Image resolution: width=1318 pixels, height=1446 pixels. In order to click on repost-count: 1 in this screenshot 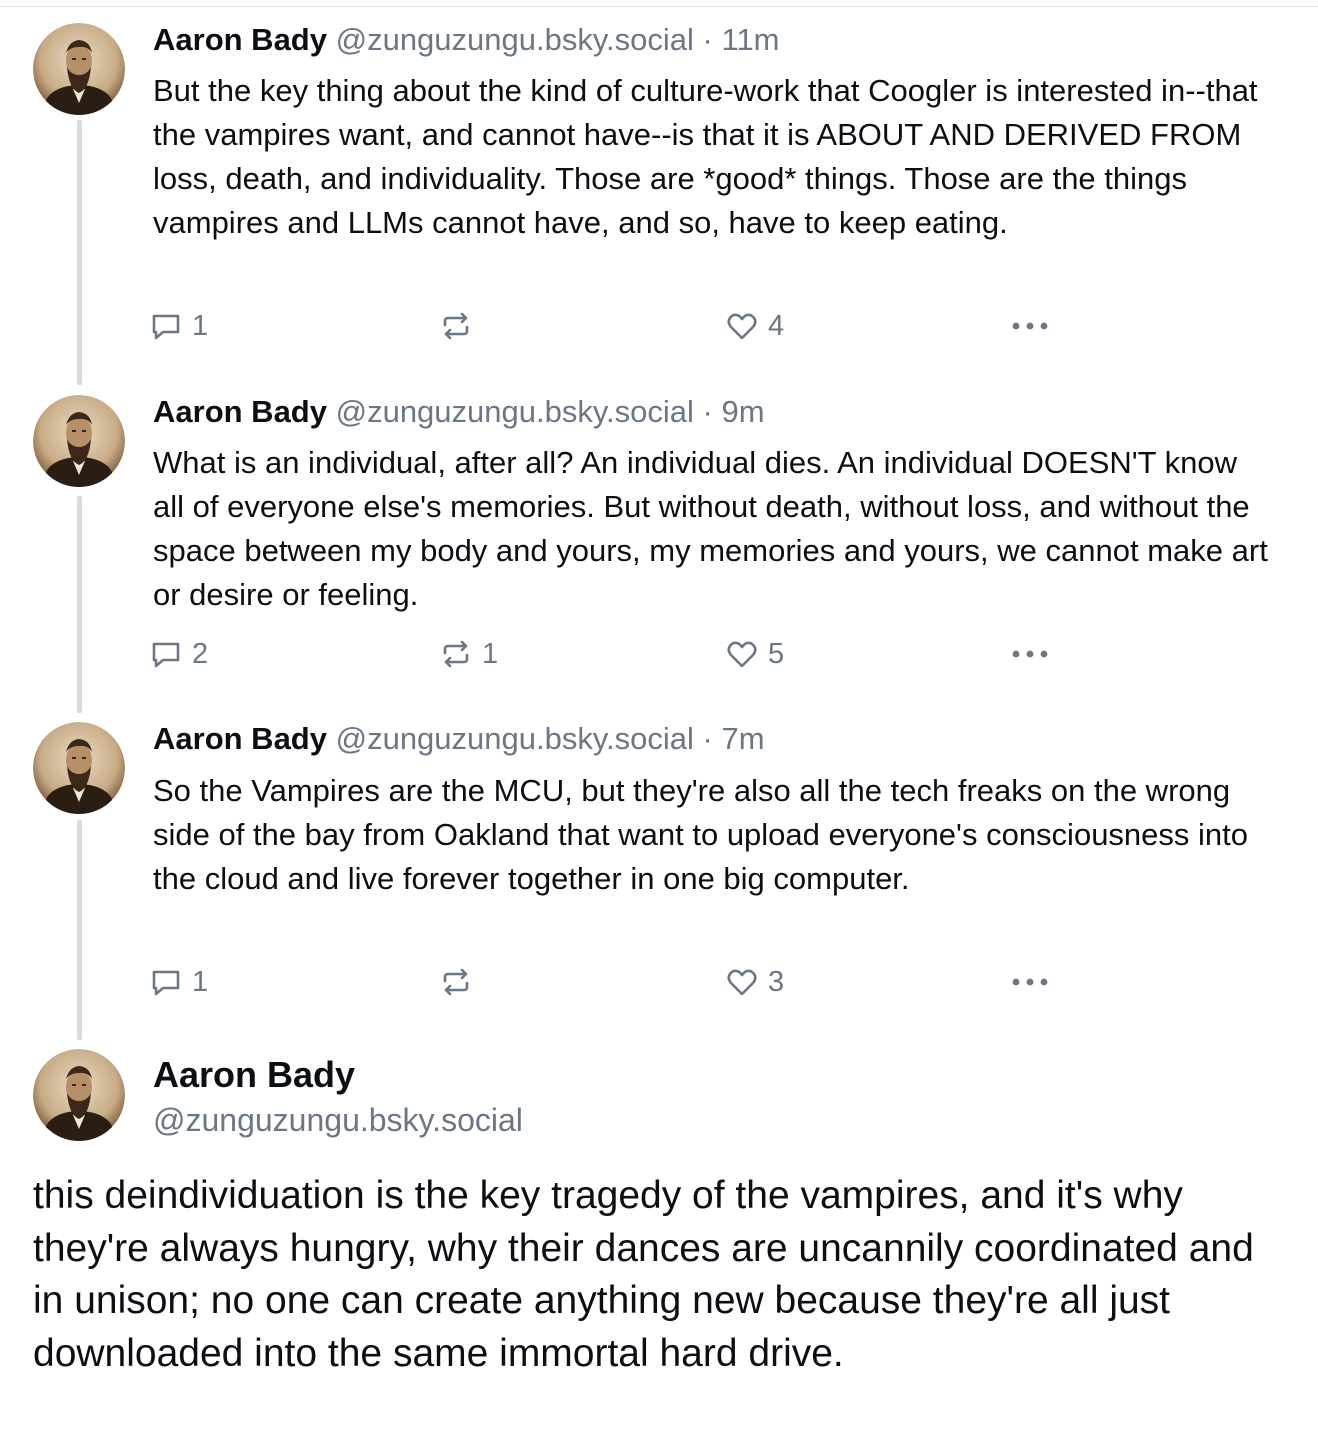, I will do `click(490, 653)`.